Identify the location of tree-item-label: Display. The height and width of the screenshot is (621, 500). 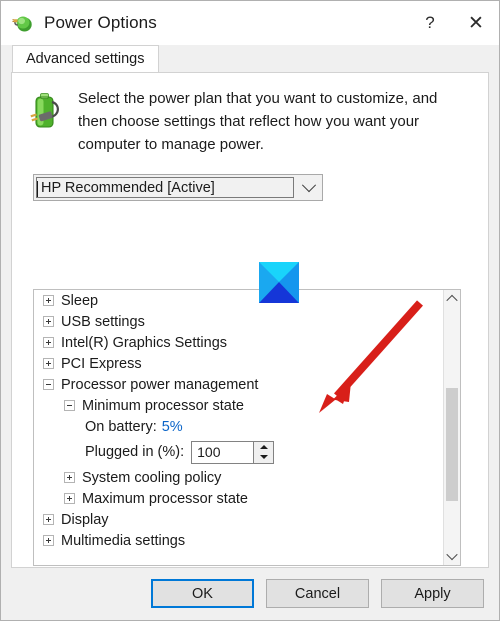
(85, 519).